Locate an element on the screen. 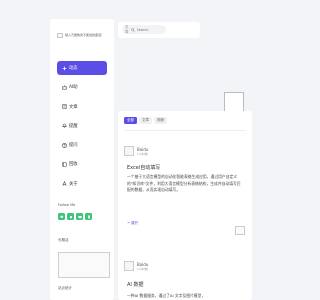 The height and width of the screenshot is (300, 320). sparkle-icon is located at coordinates (64, 68).